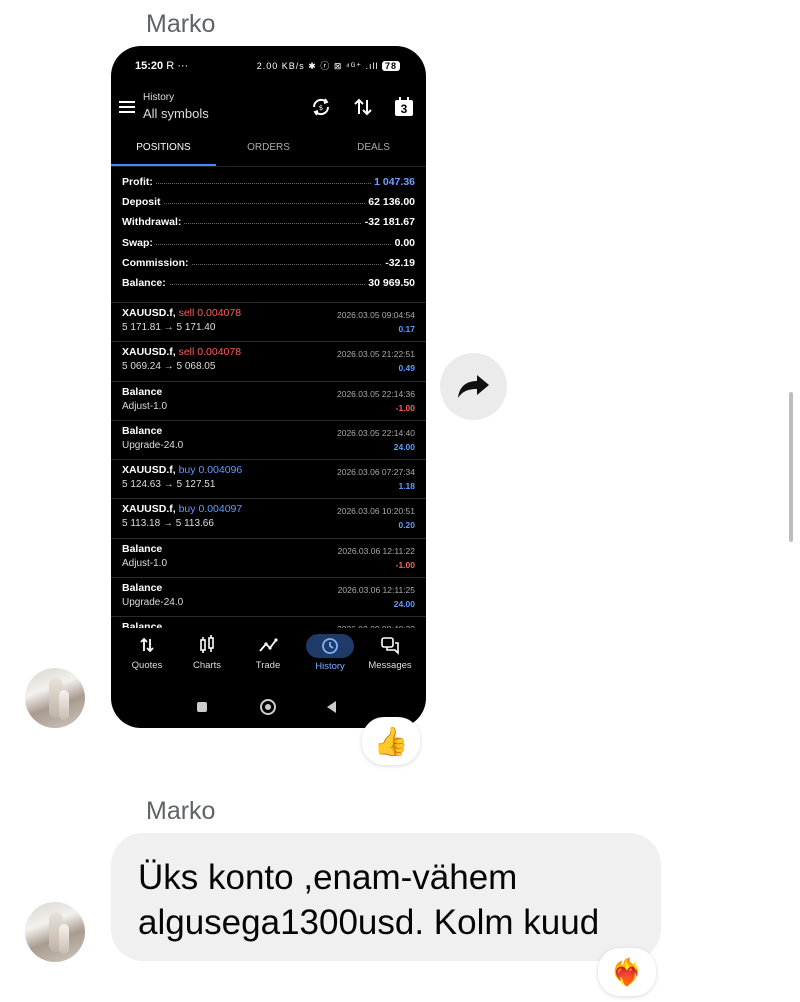 The width and height of the screenshot is (800, 1002). What do you see at coordinates (159, 97) in the screenshot?
I see `app-title: History` at bounding box center [159, 97].